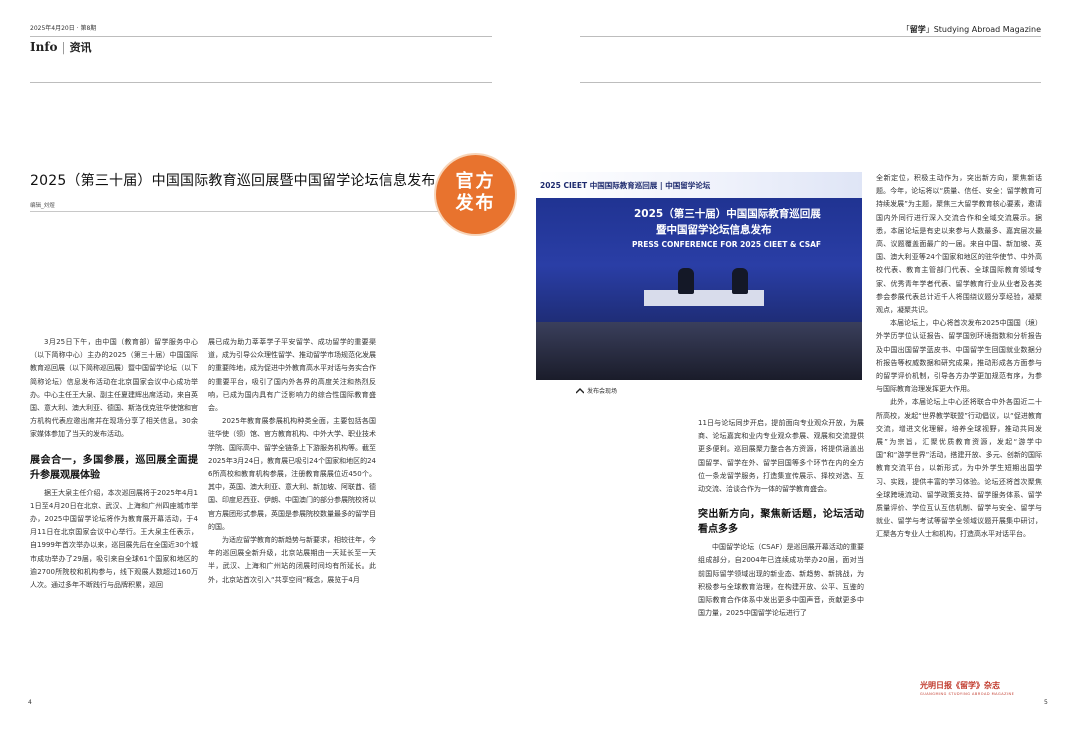  I want to click on magazine-bracket: 留学, so click(917, 29).